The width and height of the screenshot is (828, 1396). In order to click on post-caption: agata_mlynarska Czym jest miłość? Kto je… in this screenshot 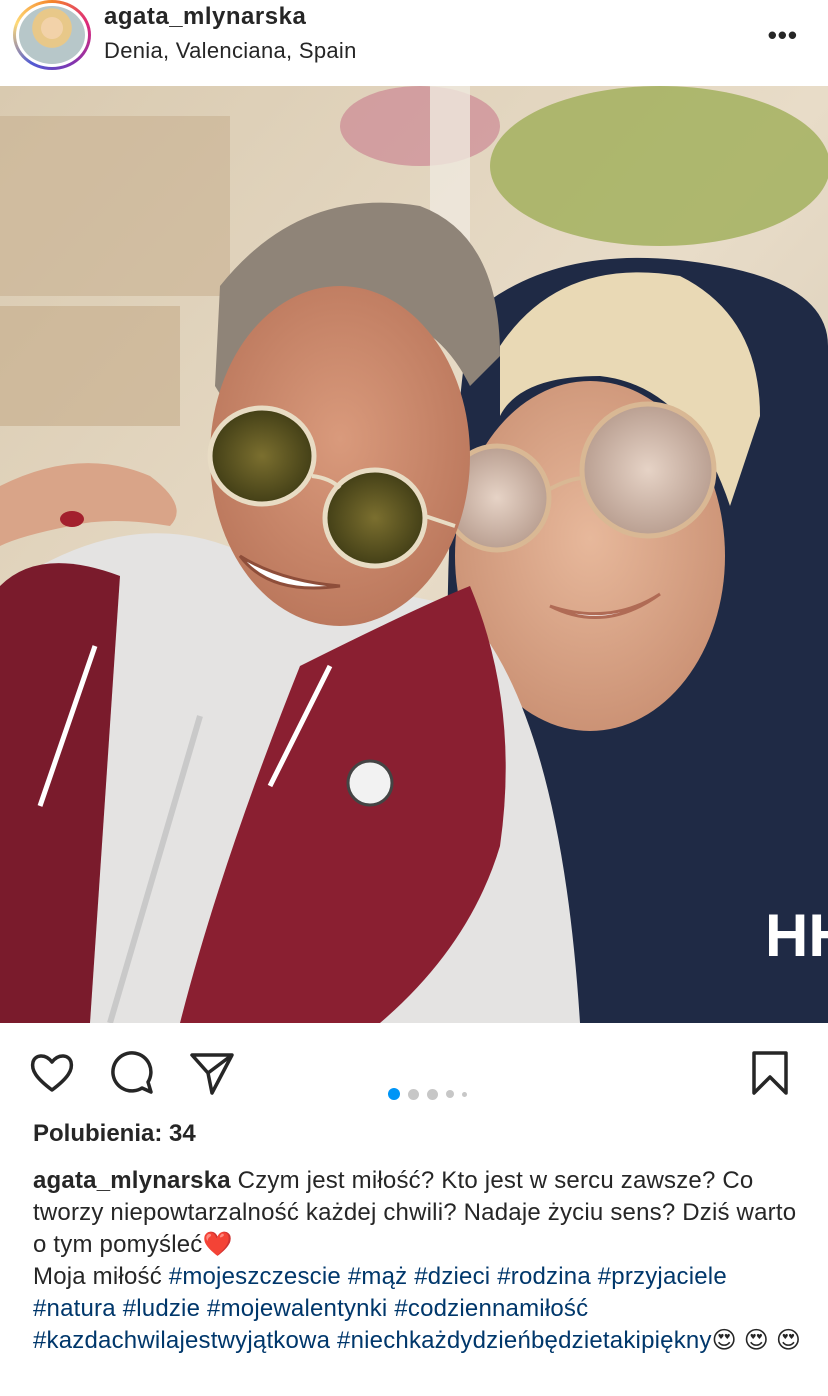, I will do `click(423, 1261)`.